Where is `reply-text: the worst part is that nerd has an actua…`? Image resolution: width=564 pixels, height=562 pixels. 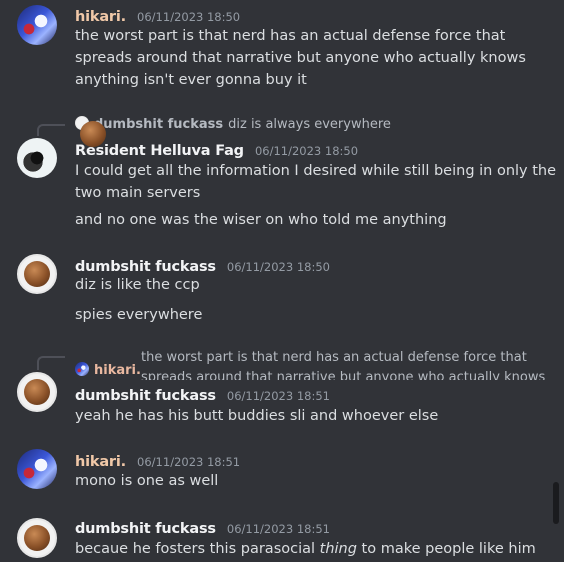
reply-text: the worst part is that nerd has an actua… is located at coordinates (334, 357).